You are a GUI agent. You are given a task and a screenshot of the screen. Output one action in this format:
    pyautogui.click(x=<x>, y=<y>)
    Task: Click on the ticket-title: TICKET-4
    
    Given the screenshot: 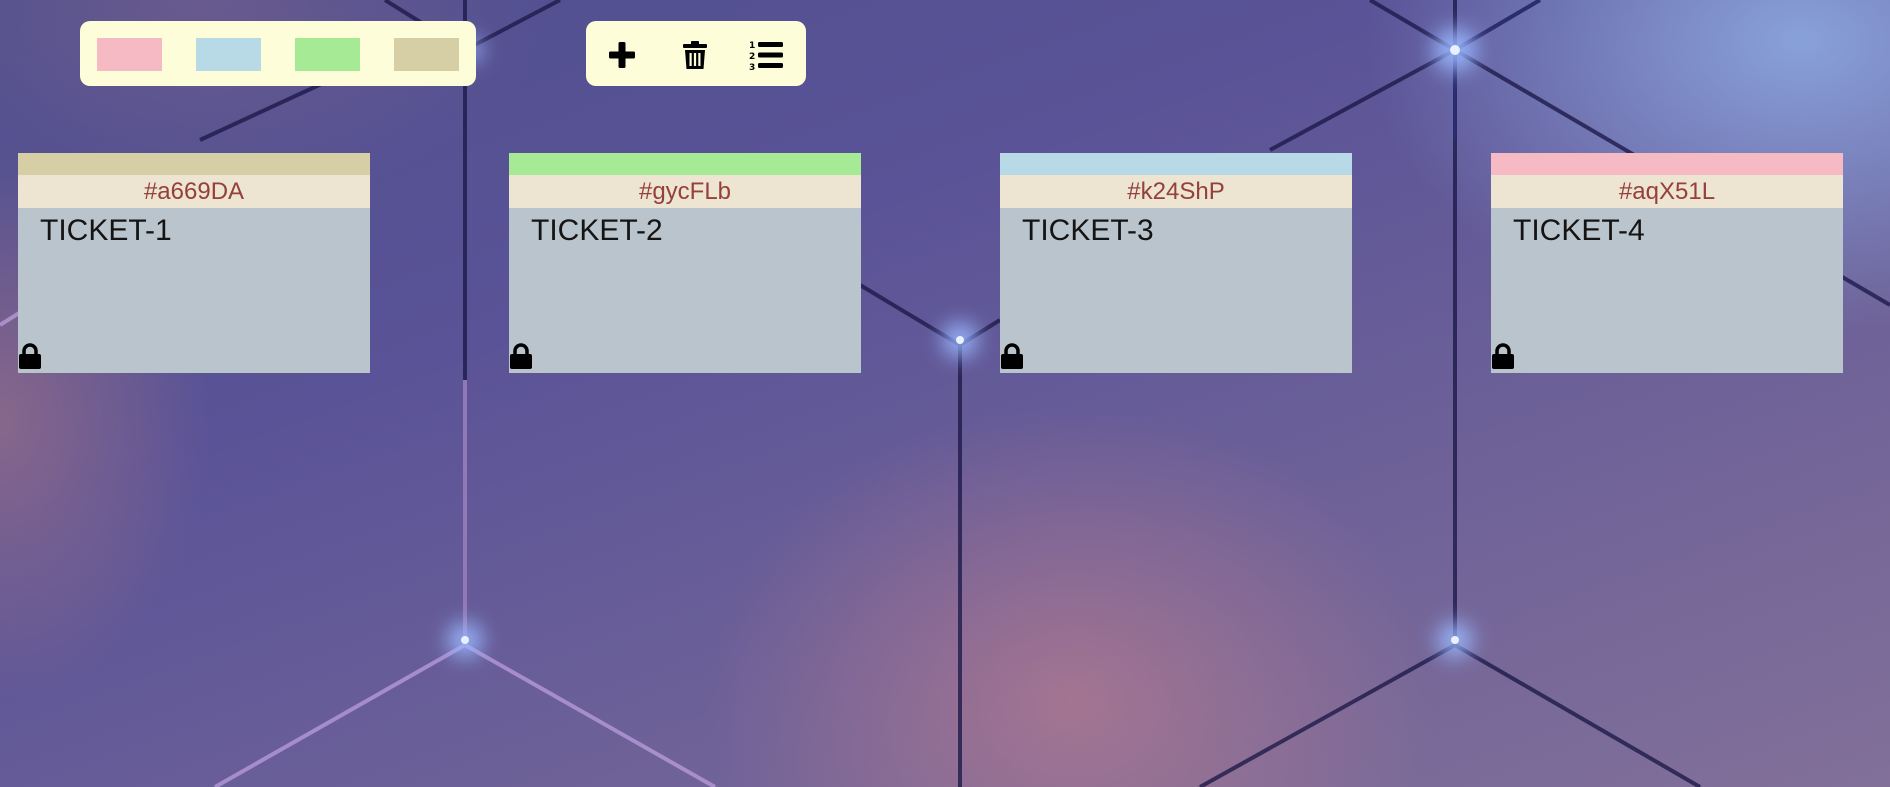 What is the action you would take?
    pyautogui.click(x=1579, y=231)
    